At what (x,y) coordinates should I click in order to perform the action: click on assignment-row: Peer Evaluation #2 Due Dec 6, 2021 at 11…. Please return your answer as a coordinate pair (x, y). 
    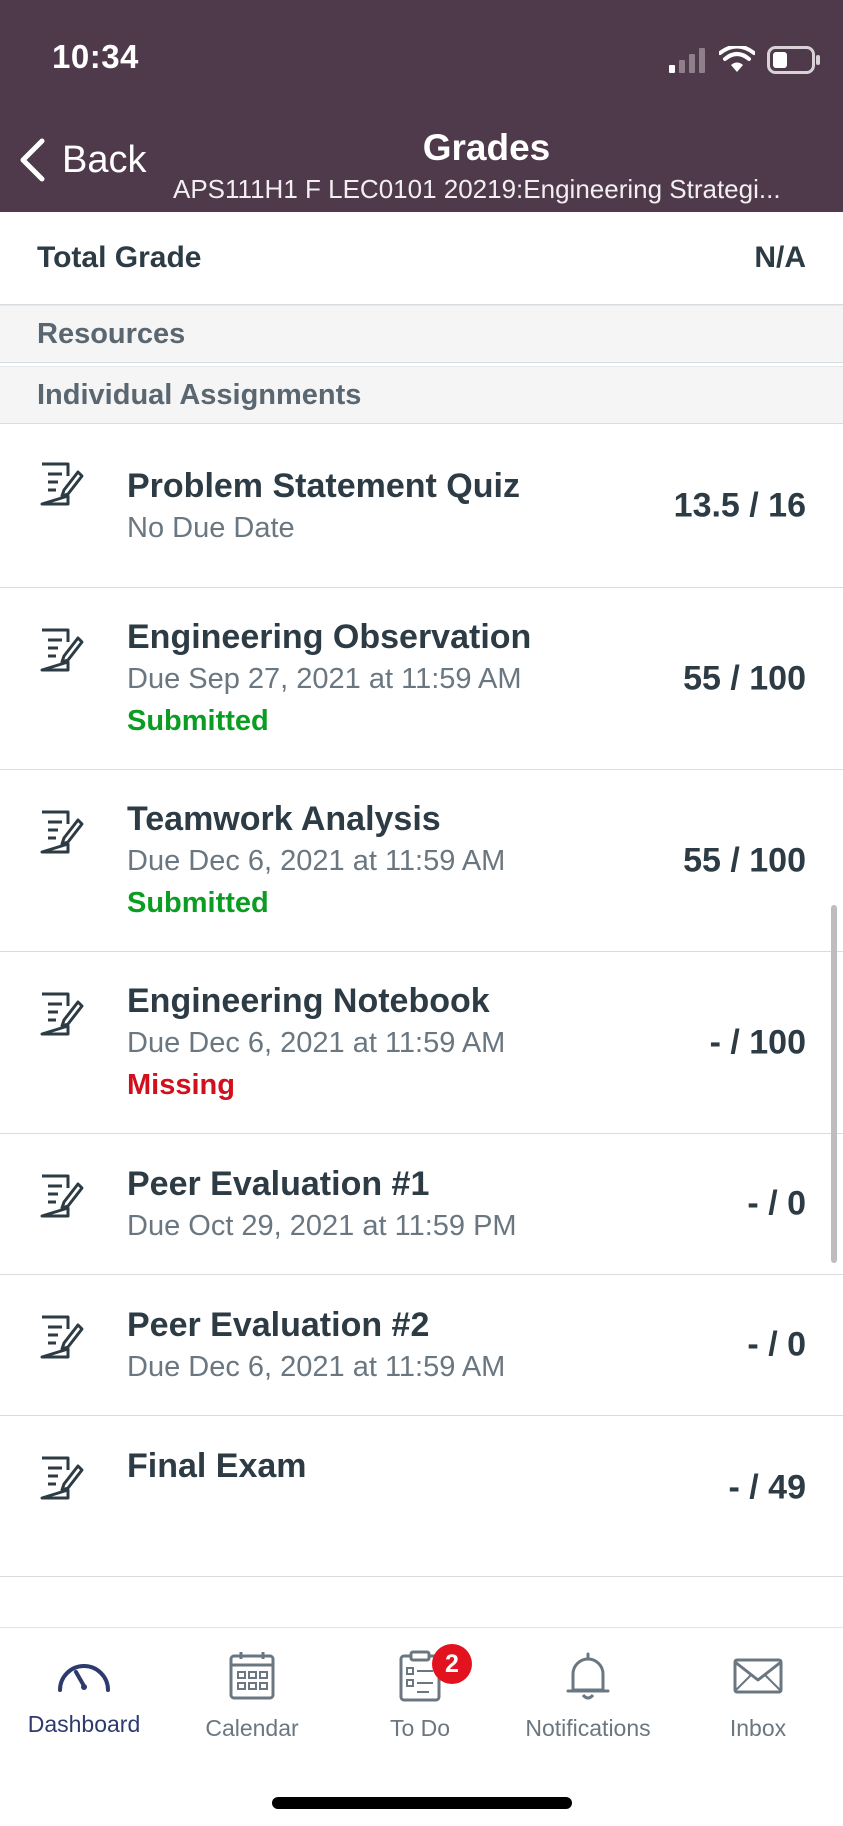
    Looking at the image, I should click on (421, 1345).